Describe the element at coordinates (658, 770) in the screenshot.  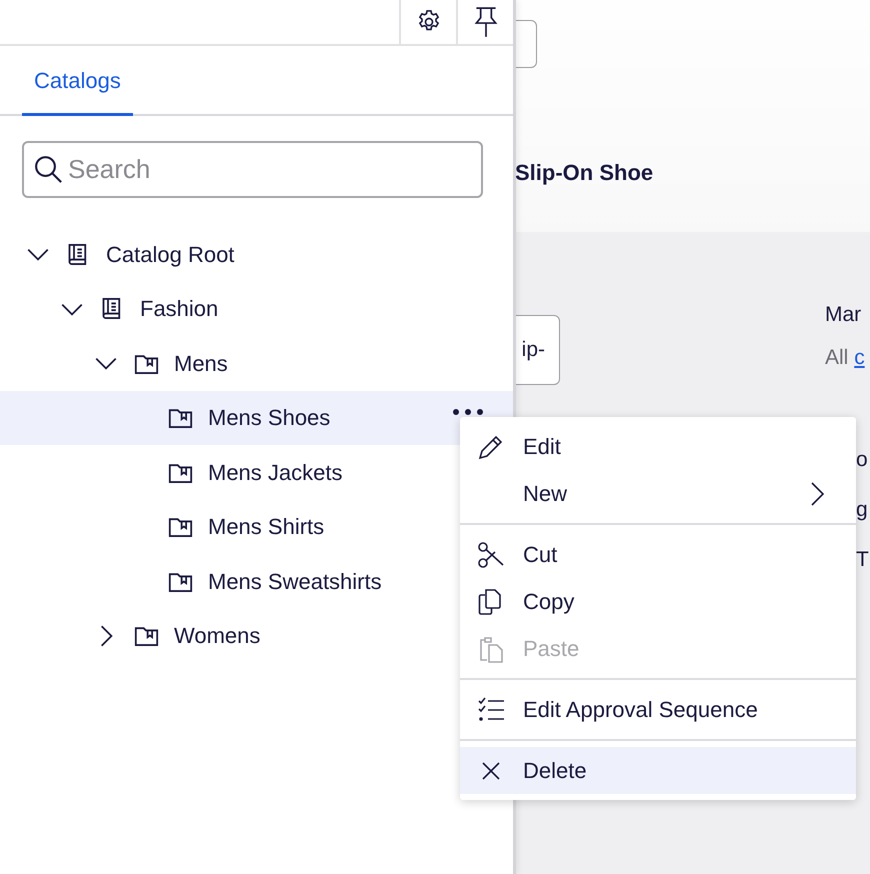
I see `menu-item: Delete` at that location.